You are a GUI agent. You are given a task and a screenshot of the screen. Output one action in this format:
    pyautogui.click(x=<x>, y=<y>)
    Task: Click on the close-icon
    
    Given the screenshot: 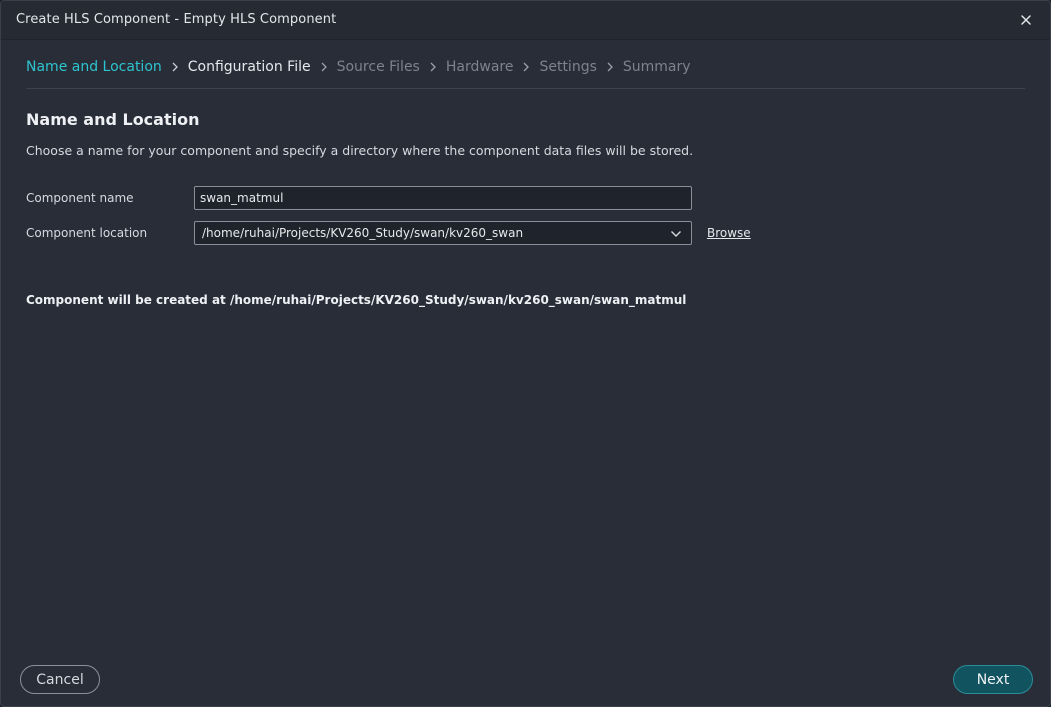 What is the action you would take?
    pyautogui.click(x=1026, y=20)
    